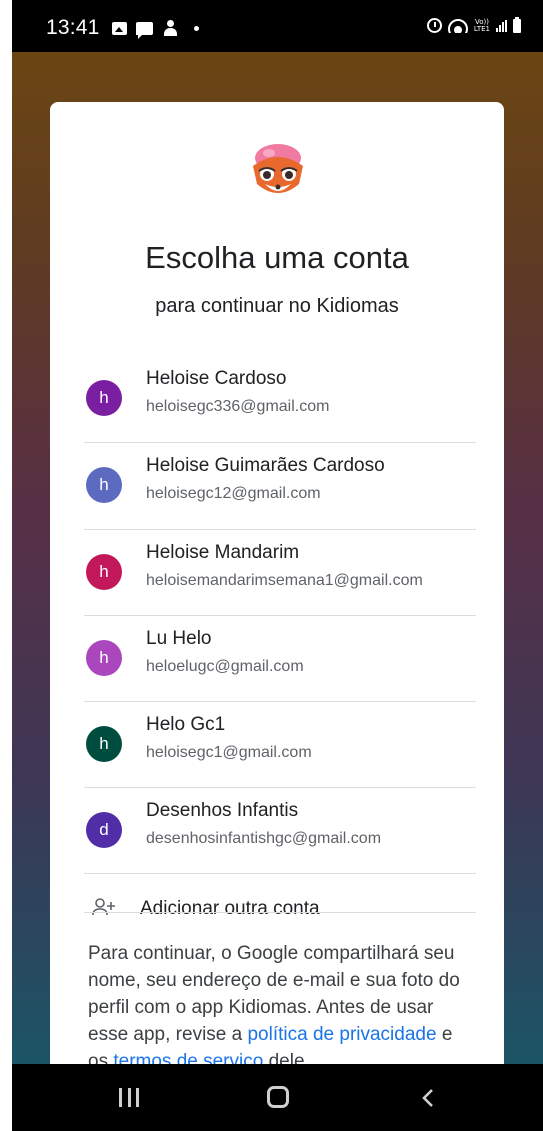 This screenshot has height=1131, width=543. What do you see at coordinates (229, 752) in the screenshot?
I see `account-email: heloisegc1@gmail.com` at bounding box center [229, 752].